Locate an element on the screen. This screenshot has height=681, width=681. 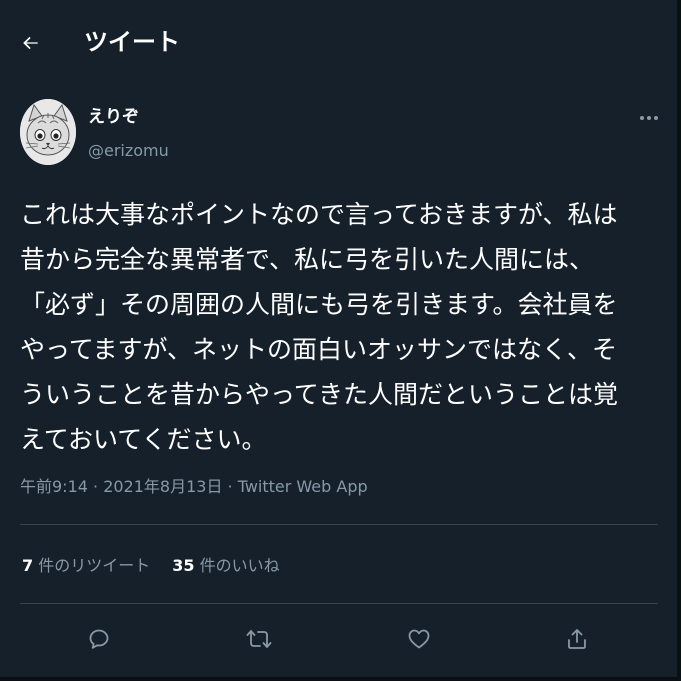
more-options-button is located at coordinates (649, 118).